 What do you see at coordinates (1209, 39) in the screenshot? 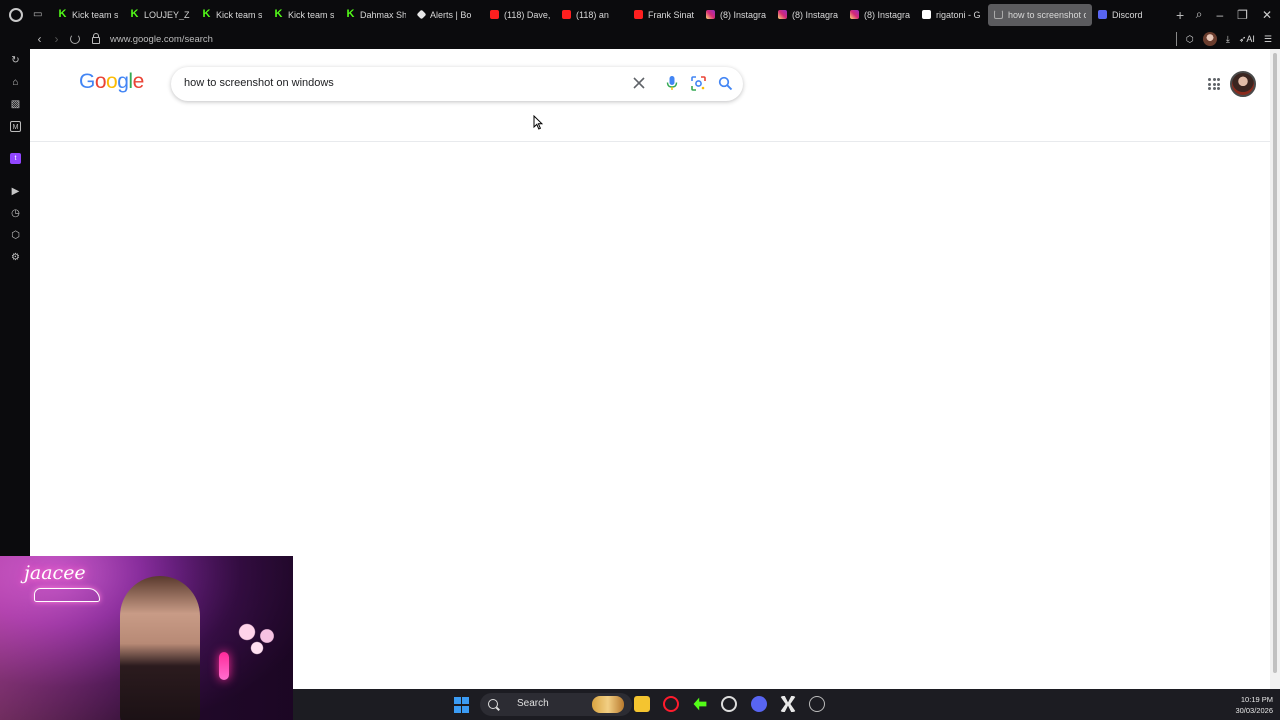
I see `profile-avatar` at bounding box center [1209, 39].